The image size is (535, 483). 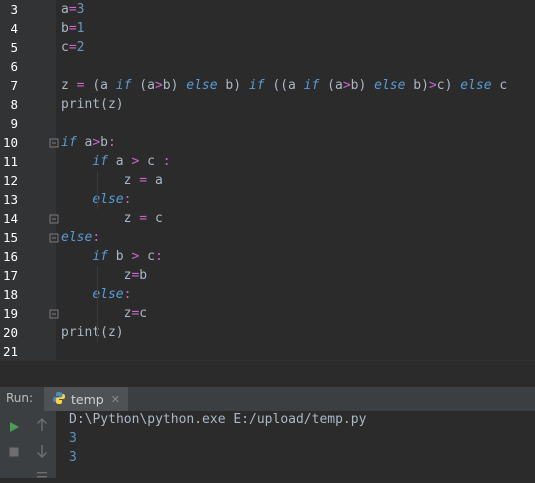 I want to click on line-number: 20, so click(x=10, y=332).